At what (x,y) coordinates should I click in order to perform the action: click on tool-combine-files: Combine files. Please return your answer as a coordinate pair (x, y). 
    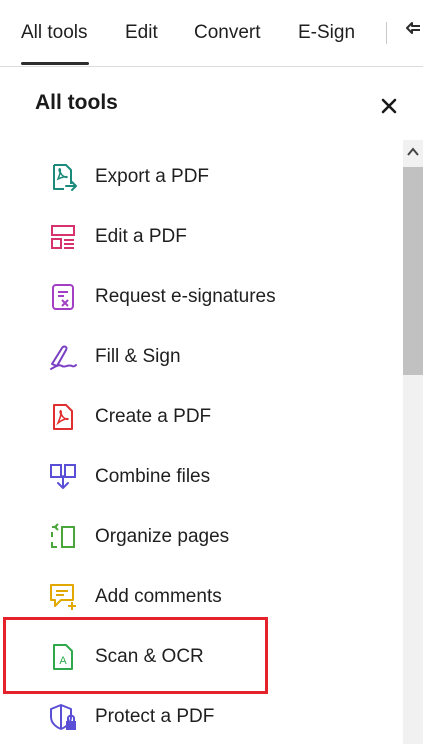
    Looking at the image, I should click on (200, 477).